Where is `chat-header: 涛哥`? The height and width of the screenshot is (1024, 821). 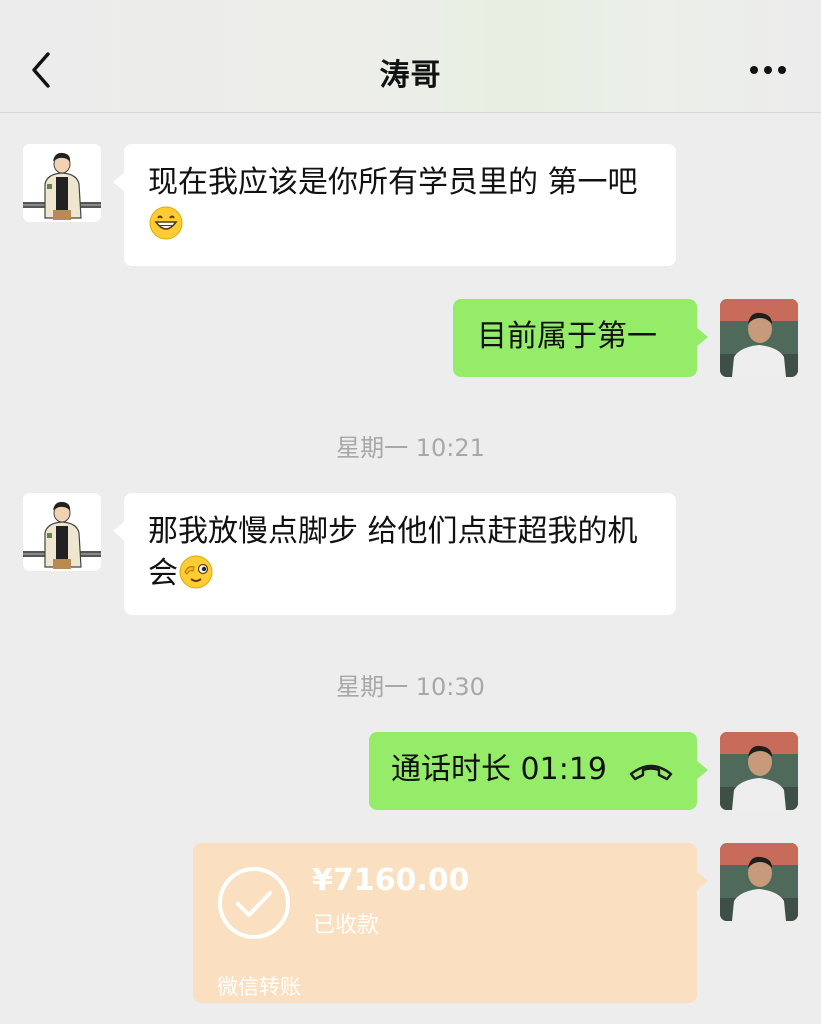
chat-header: 涛哥 is located at coordinates (410, 56).